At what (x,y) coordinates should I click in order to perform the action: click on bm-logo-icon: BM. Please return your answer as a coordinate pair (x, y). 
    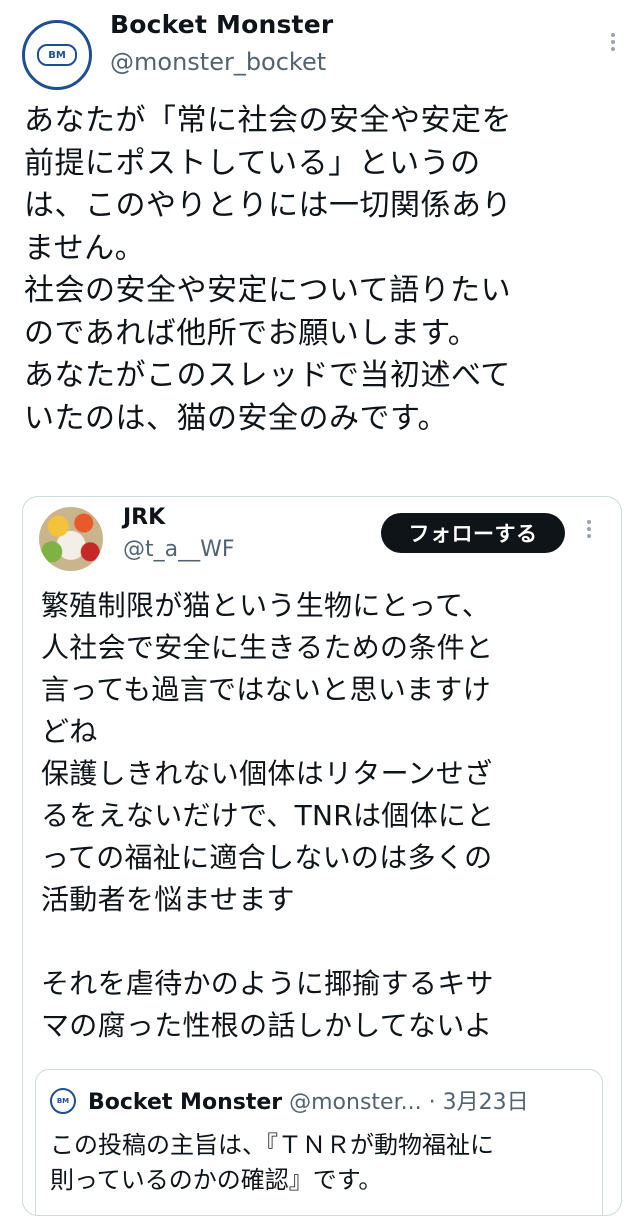
    Looking at the image, I should click on (57, 55).